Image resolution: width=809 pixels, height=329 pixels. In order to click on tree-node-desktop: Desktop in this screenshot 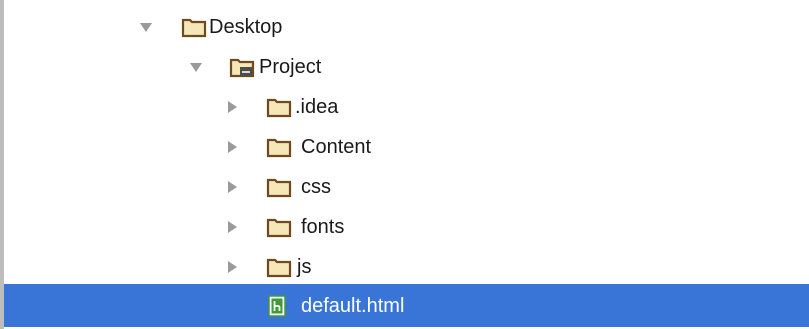, I will do `click(406, 27)`.